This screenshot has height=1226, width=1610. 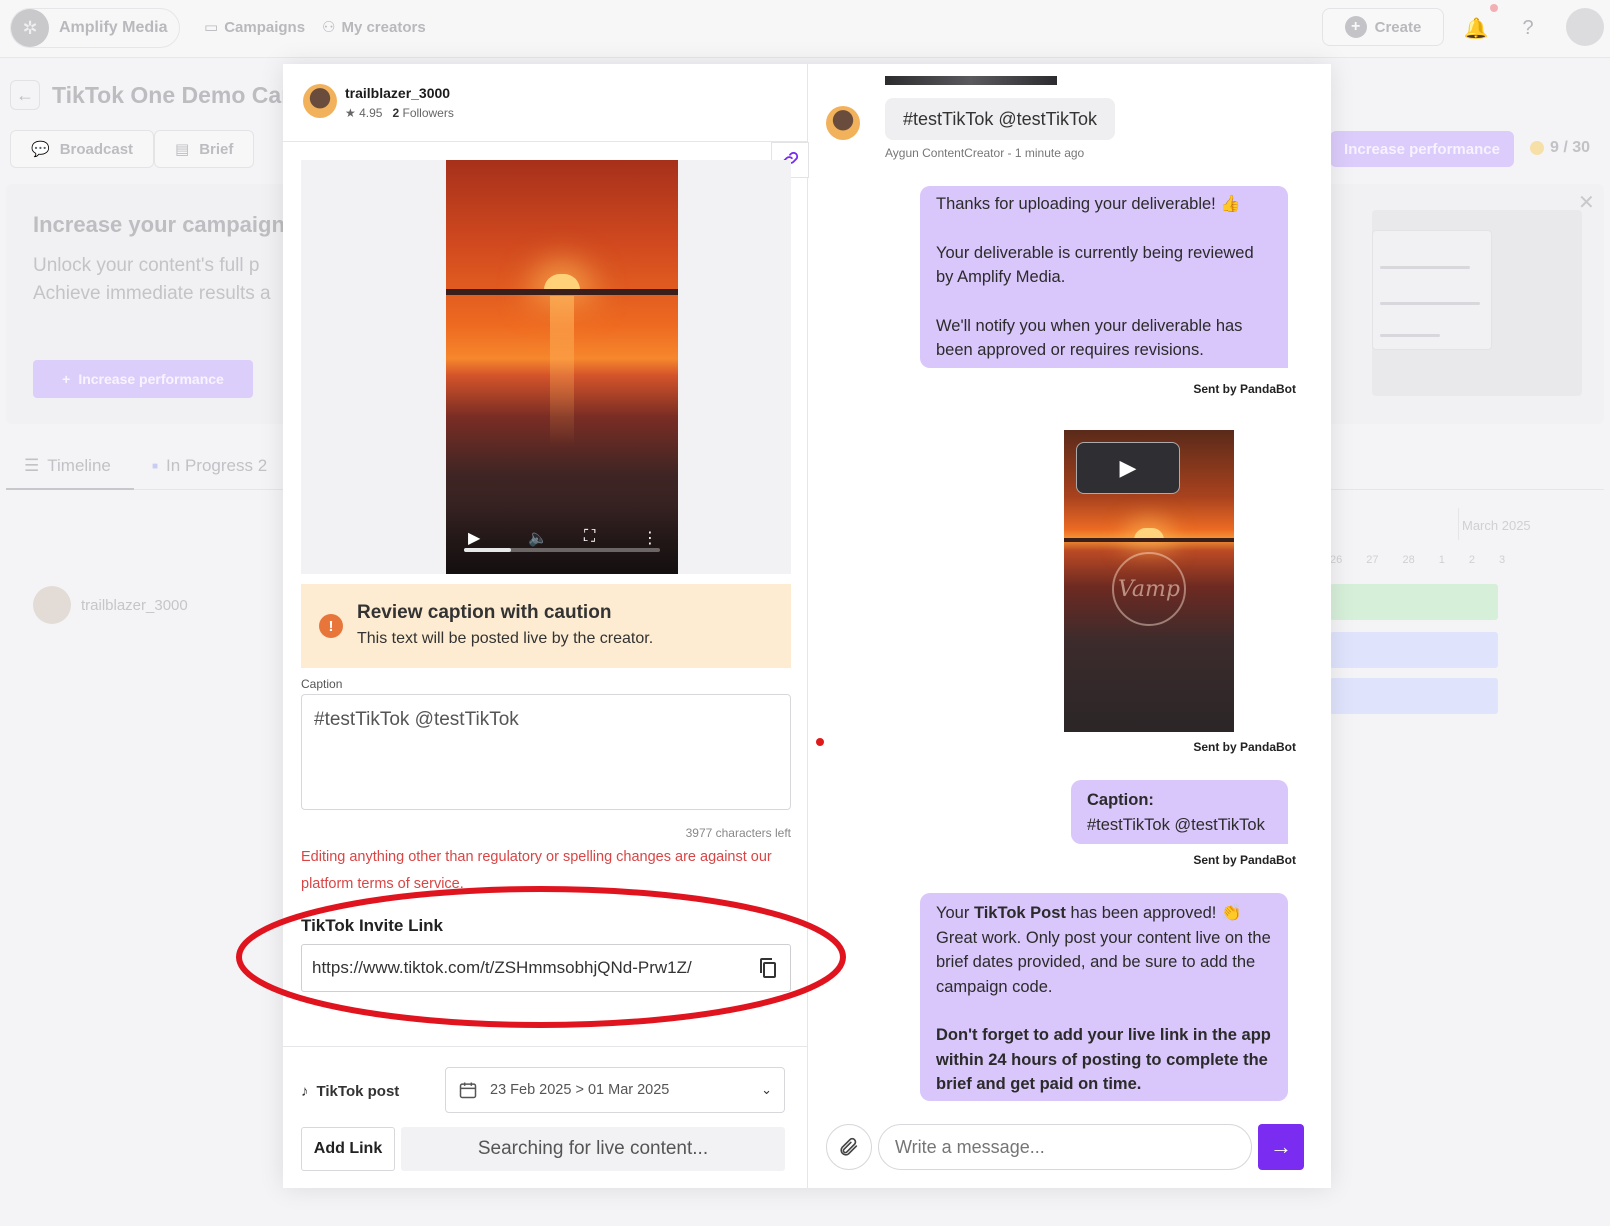 What do you see at coordinates (396, 113) in the screenshot?
I see `followers-count: 2` at bounding box center [396, 113].